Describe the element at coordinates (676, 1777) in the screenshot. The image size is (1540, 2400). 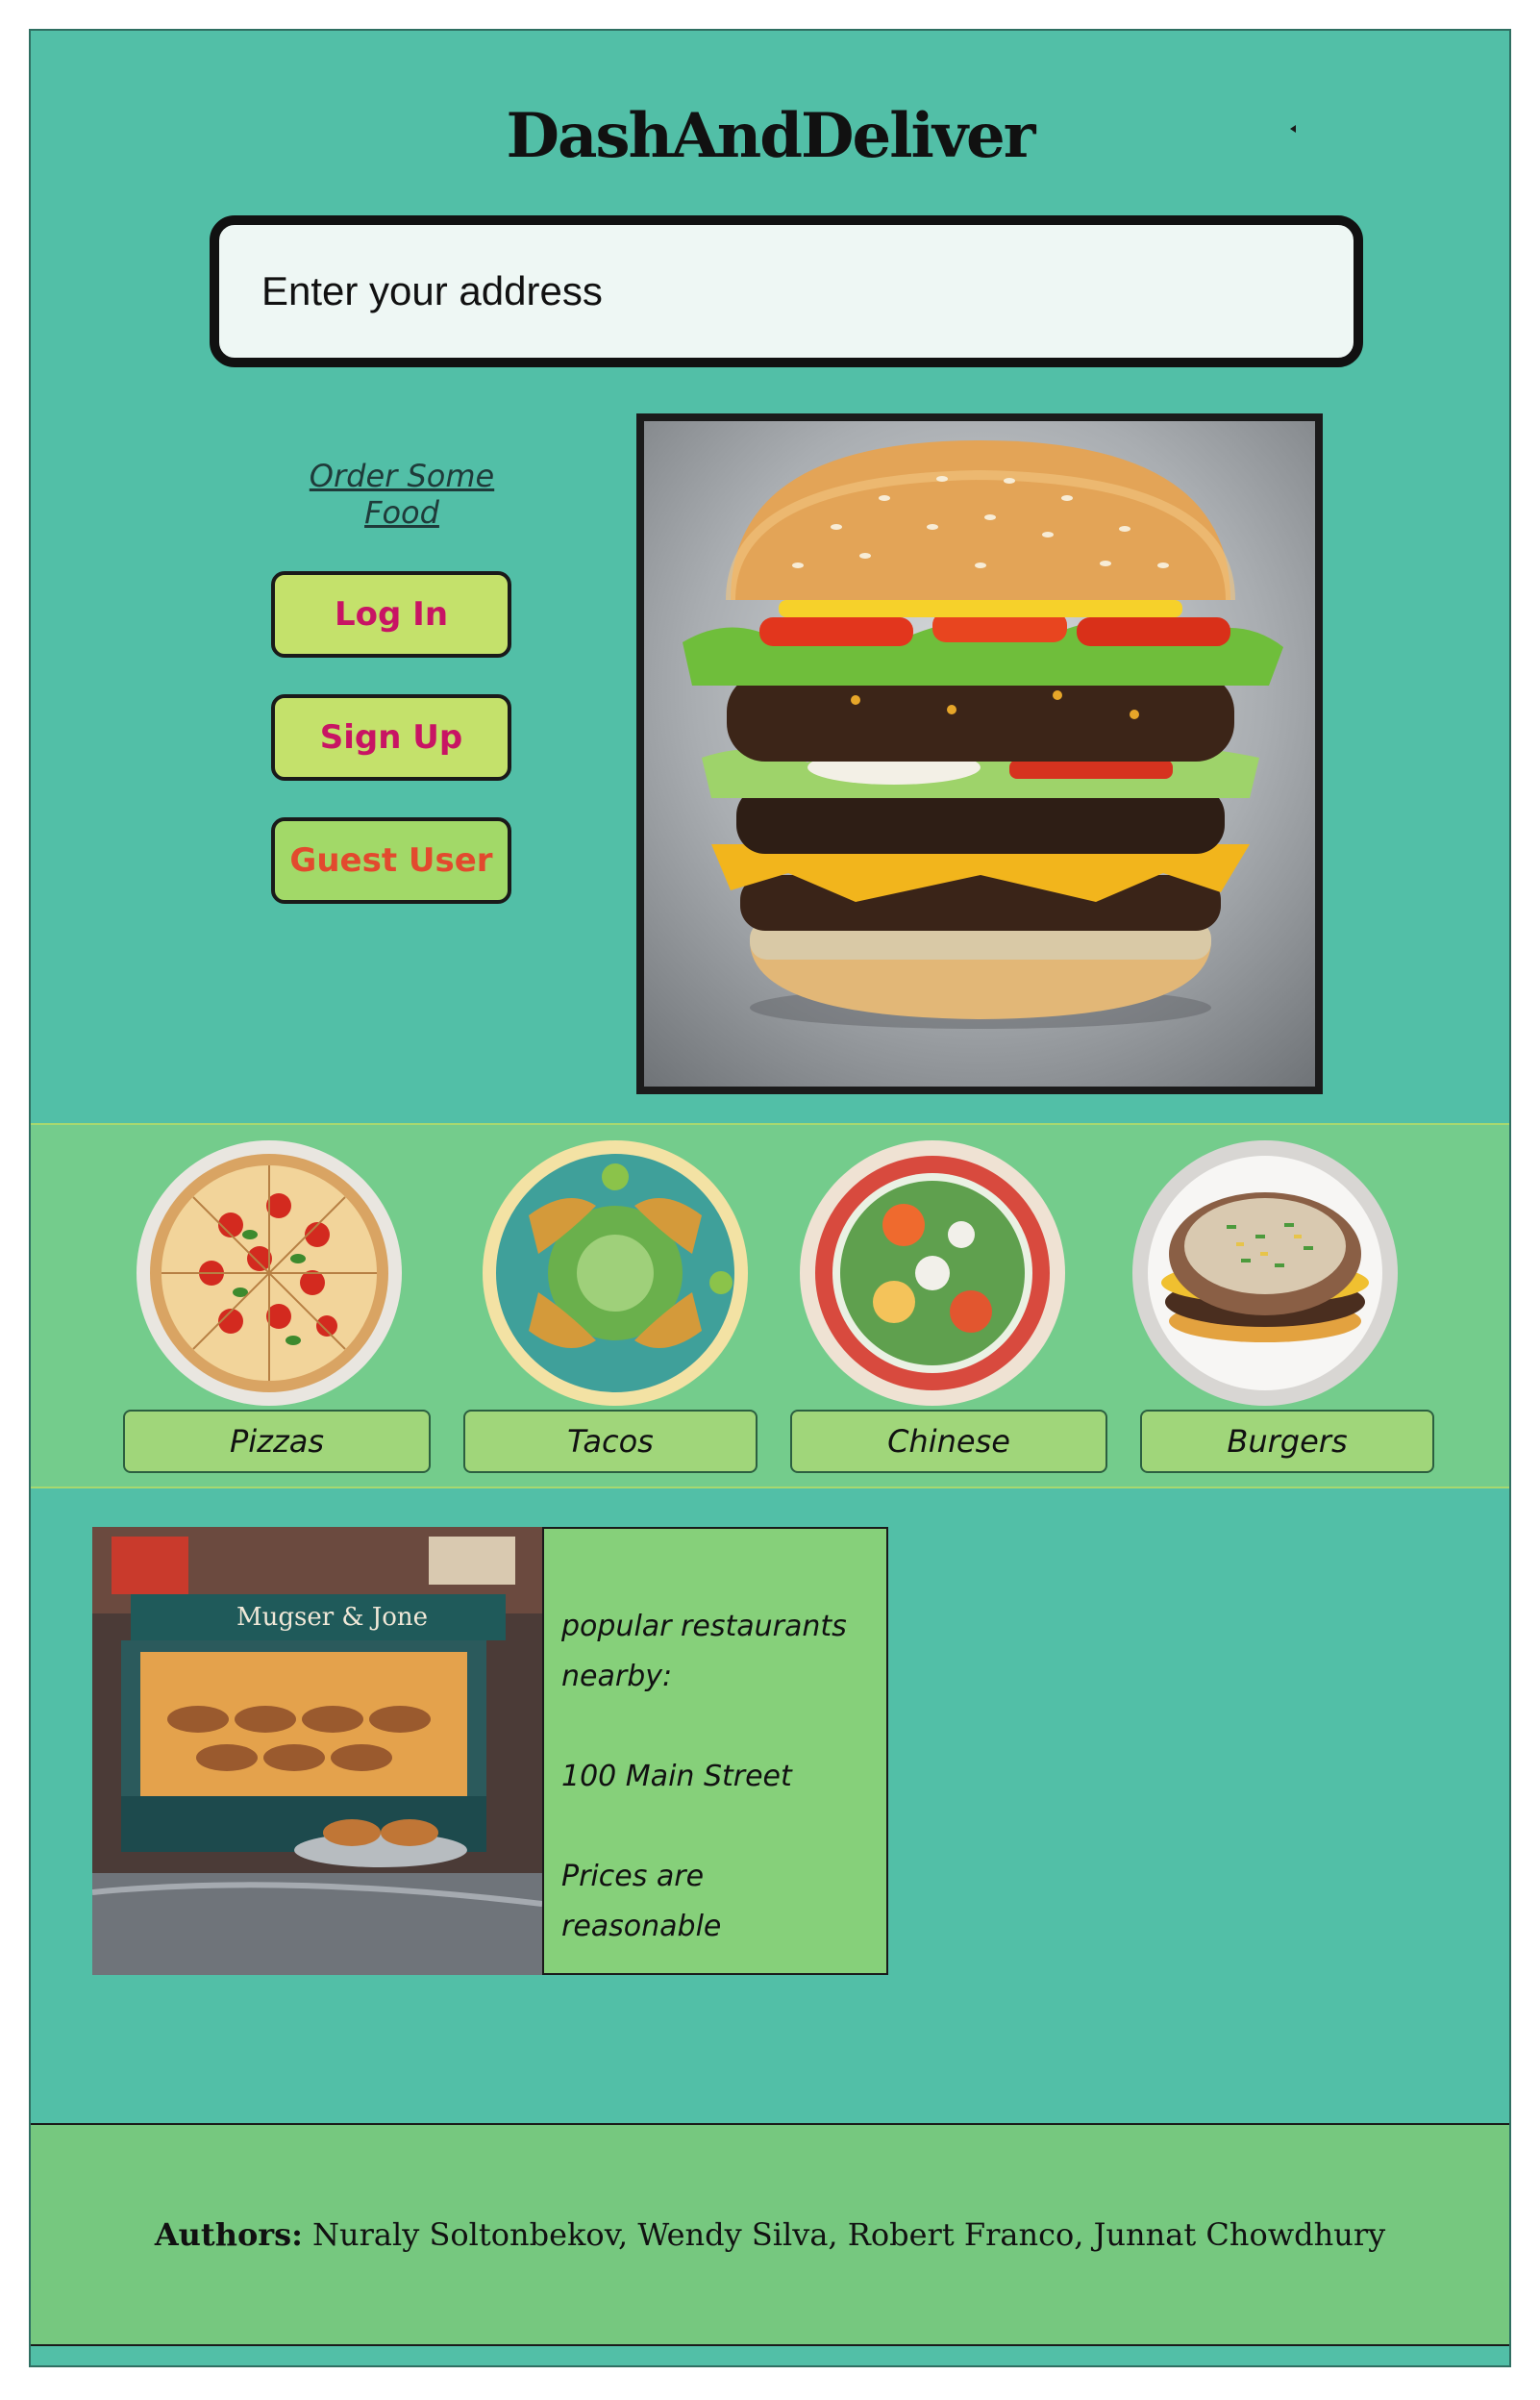
I see `restaurant-address: 100 Main Street` at that location.